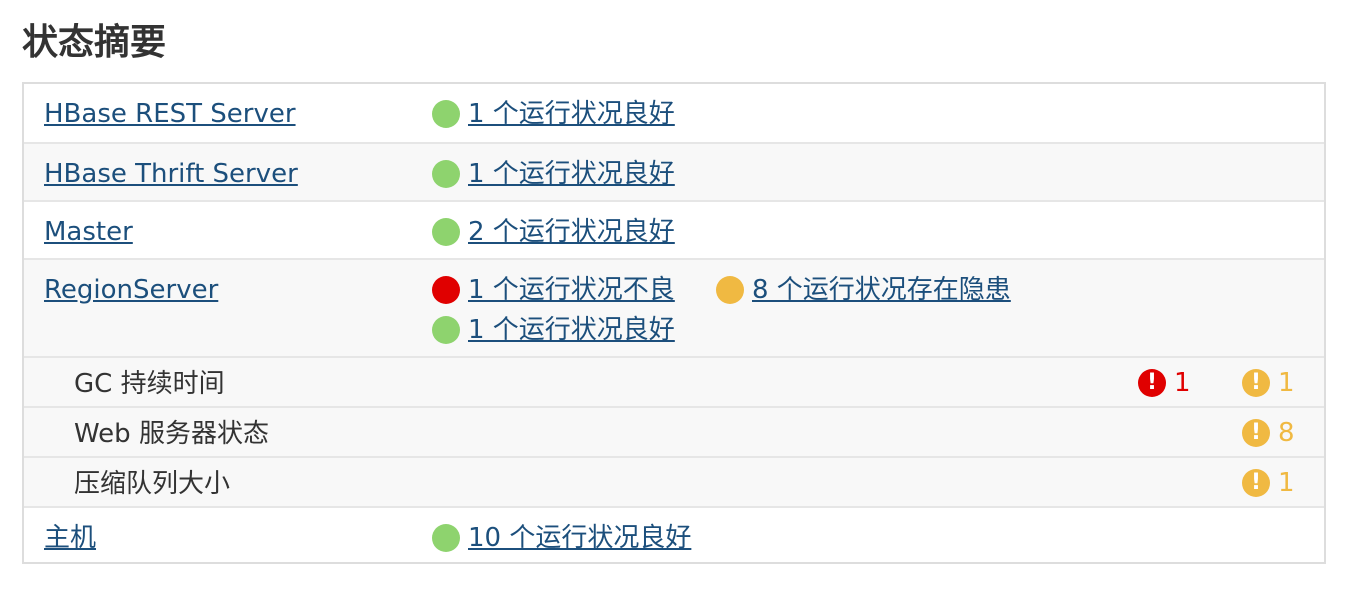 This screenshot has width=1368, height=594. What do you see at coordinates (152, 484) in the screenshot?
I see `health-test-label: 压缩队列大小` at bounding box center [152, 484].